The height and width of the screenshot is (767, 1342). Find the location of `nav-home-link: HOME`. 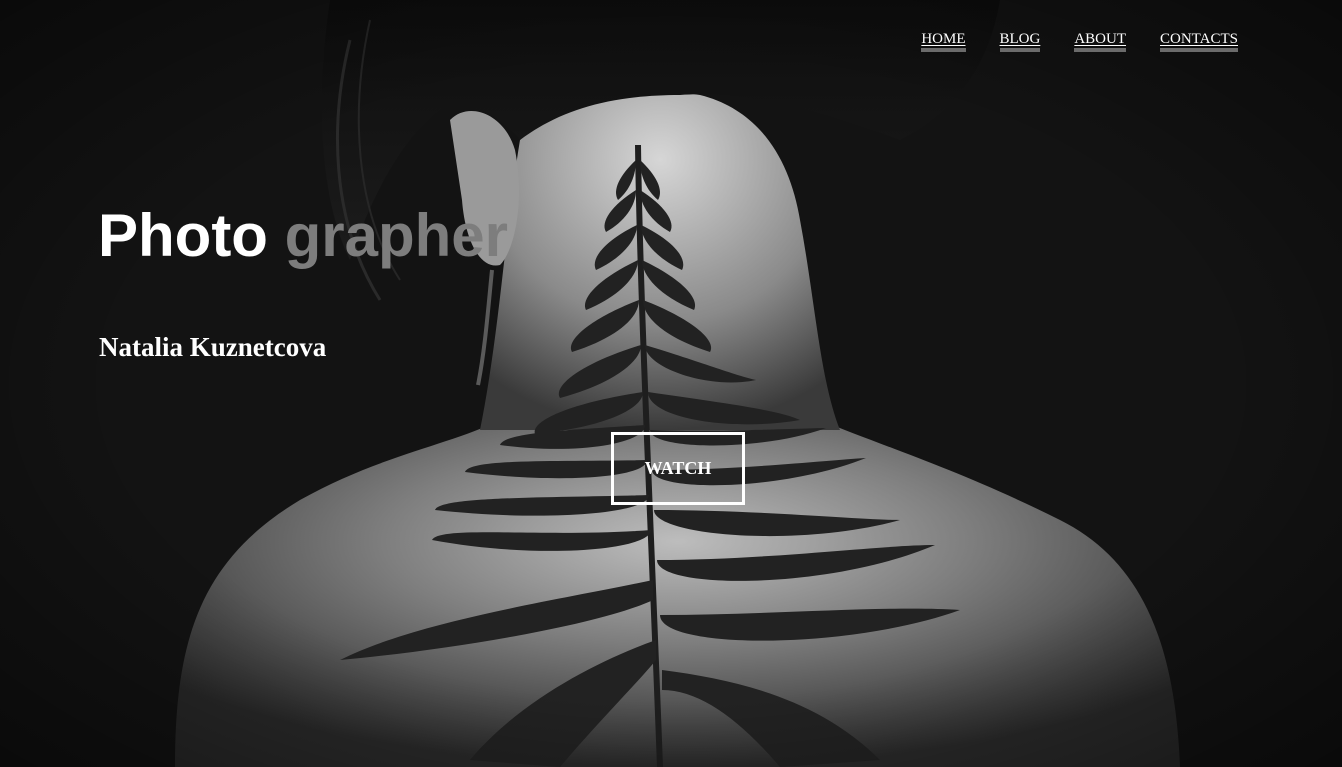

nav-home-link: HOME is located at coordinates (943, 41).